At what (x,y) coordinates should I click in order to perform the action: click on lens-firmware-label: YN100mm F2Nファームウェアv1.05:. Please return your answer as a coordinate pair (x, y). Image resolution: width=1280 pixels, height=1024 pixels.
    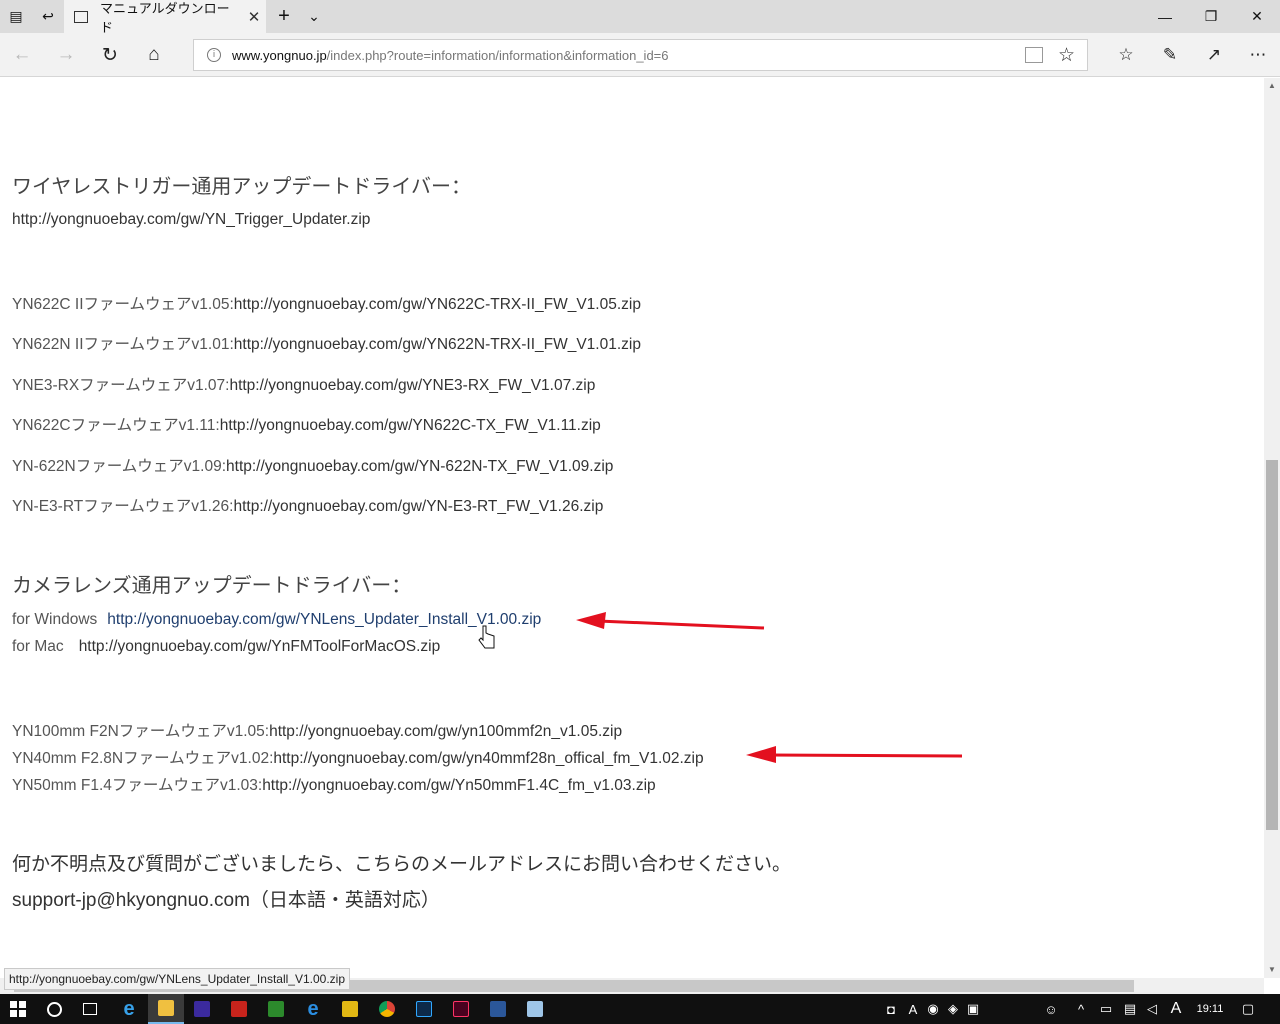
    Looking at the image, I should click on (141, 731).